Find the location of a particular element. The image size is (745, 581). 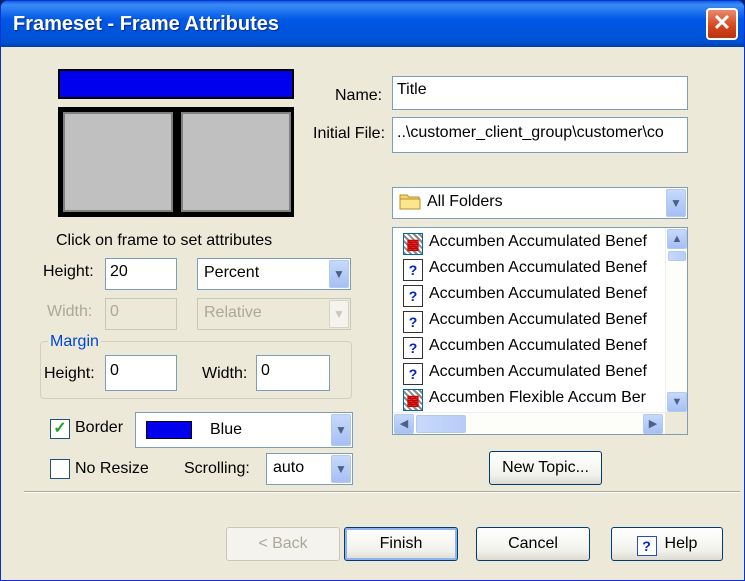

cancel-button: Cancel is located at coordinates (533, 544).